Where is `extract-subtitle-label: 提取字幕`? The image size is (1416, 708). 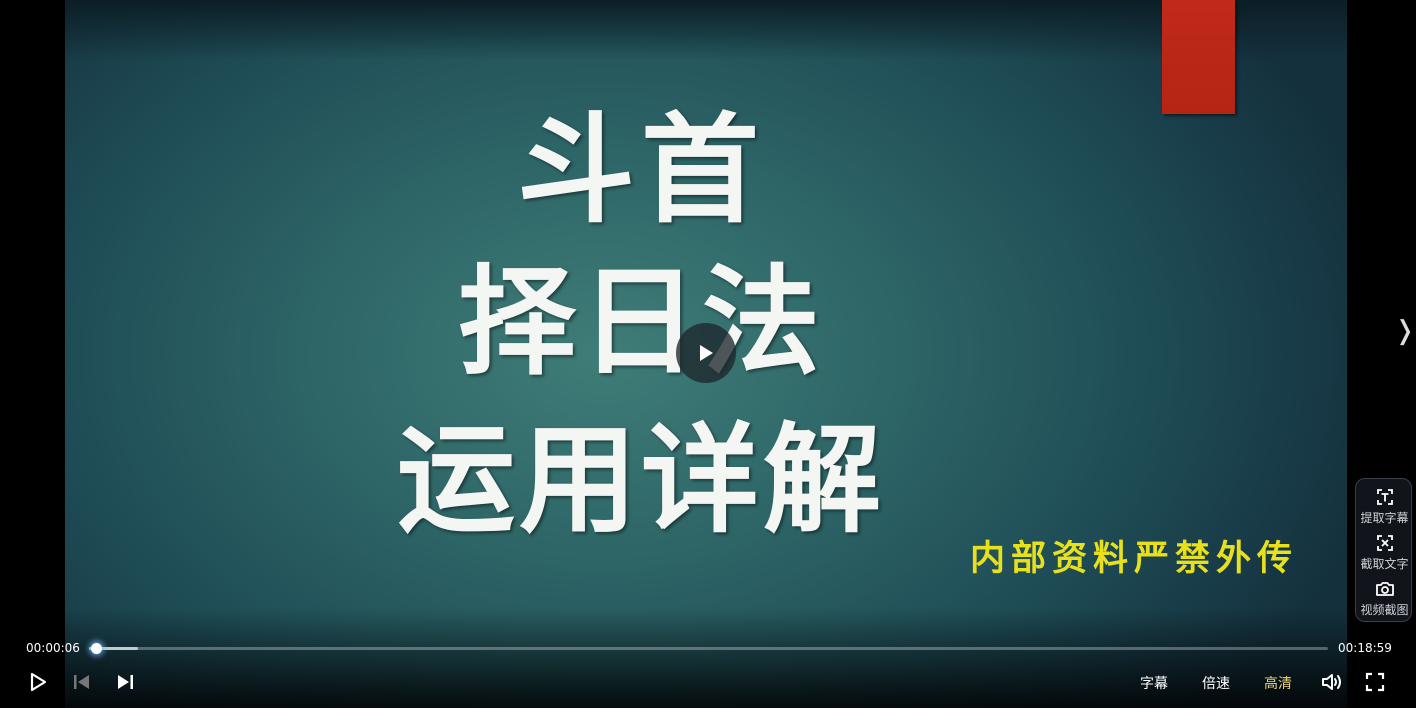 extract-subtitle-label: 提取字幕 is located at coordinates (1384, 518).